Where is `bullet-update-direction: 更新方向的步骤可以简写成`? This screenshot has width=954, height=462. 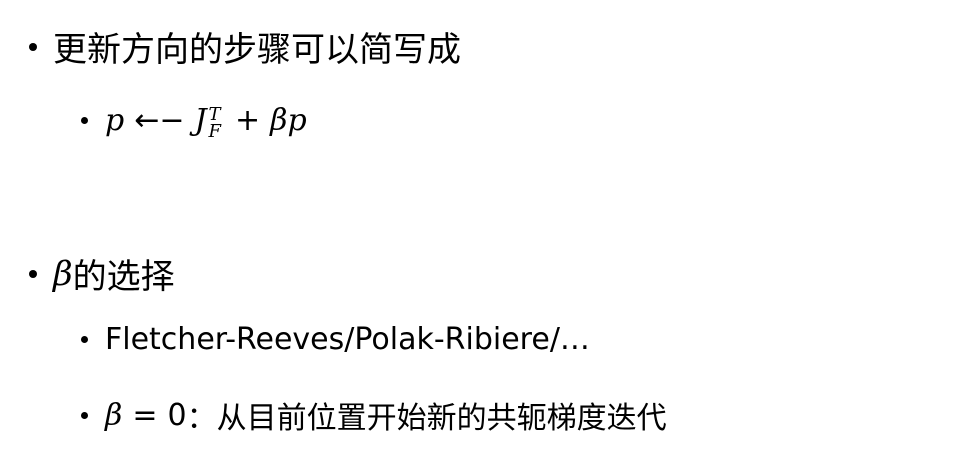 bullet-update-direction: 更新方向的步骤可以简写成 is located at coordinates (245, 46).